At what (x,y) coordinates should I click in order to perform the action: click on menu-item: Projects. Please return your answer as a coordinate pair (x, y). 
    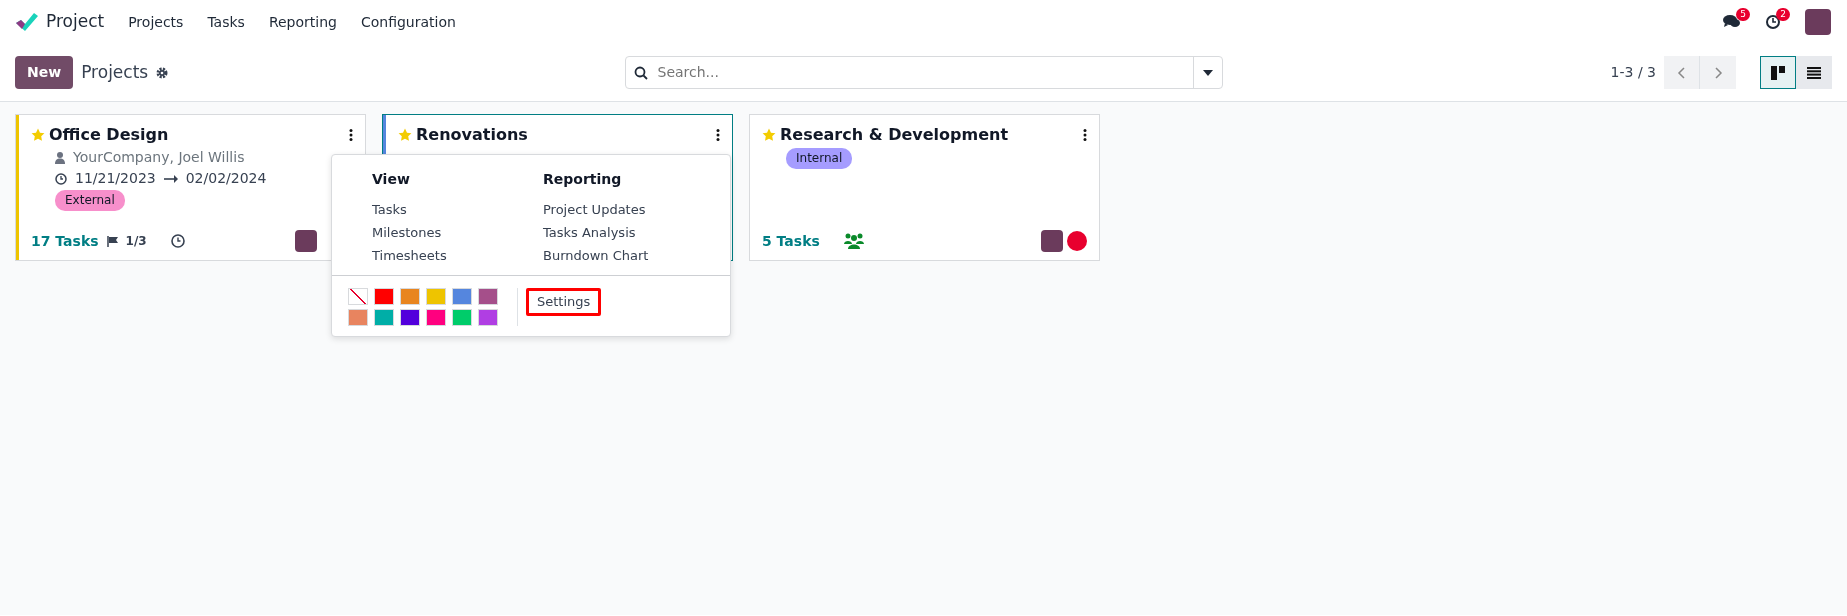
    Looking at the image, I should click on (156, 22).